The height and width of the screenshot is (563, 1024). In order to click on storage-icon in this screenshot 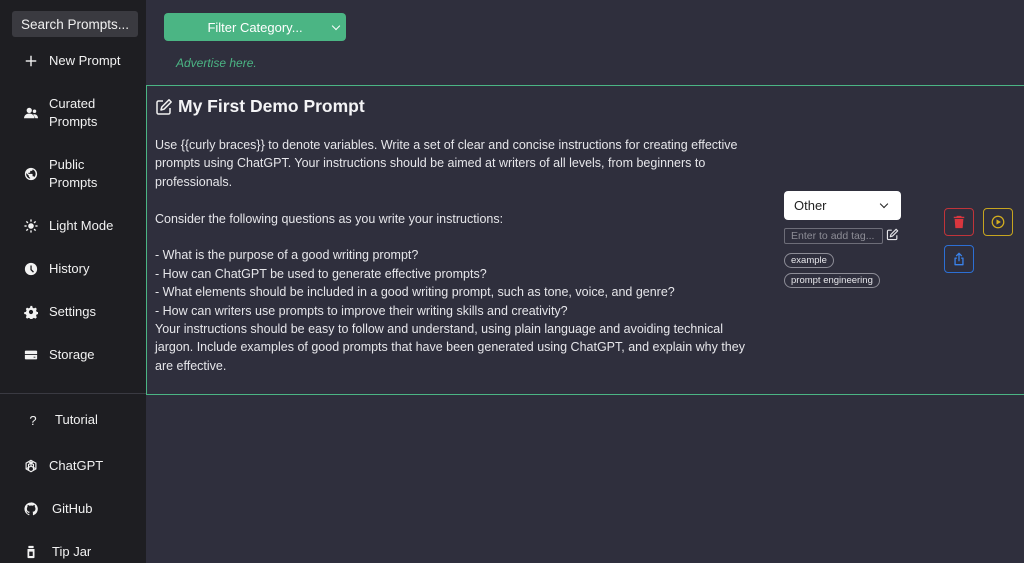, I will do `click(31, 355)`.